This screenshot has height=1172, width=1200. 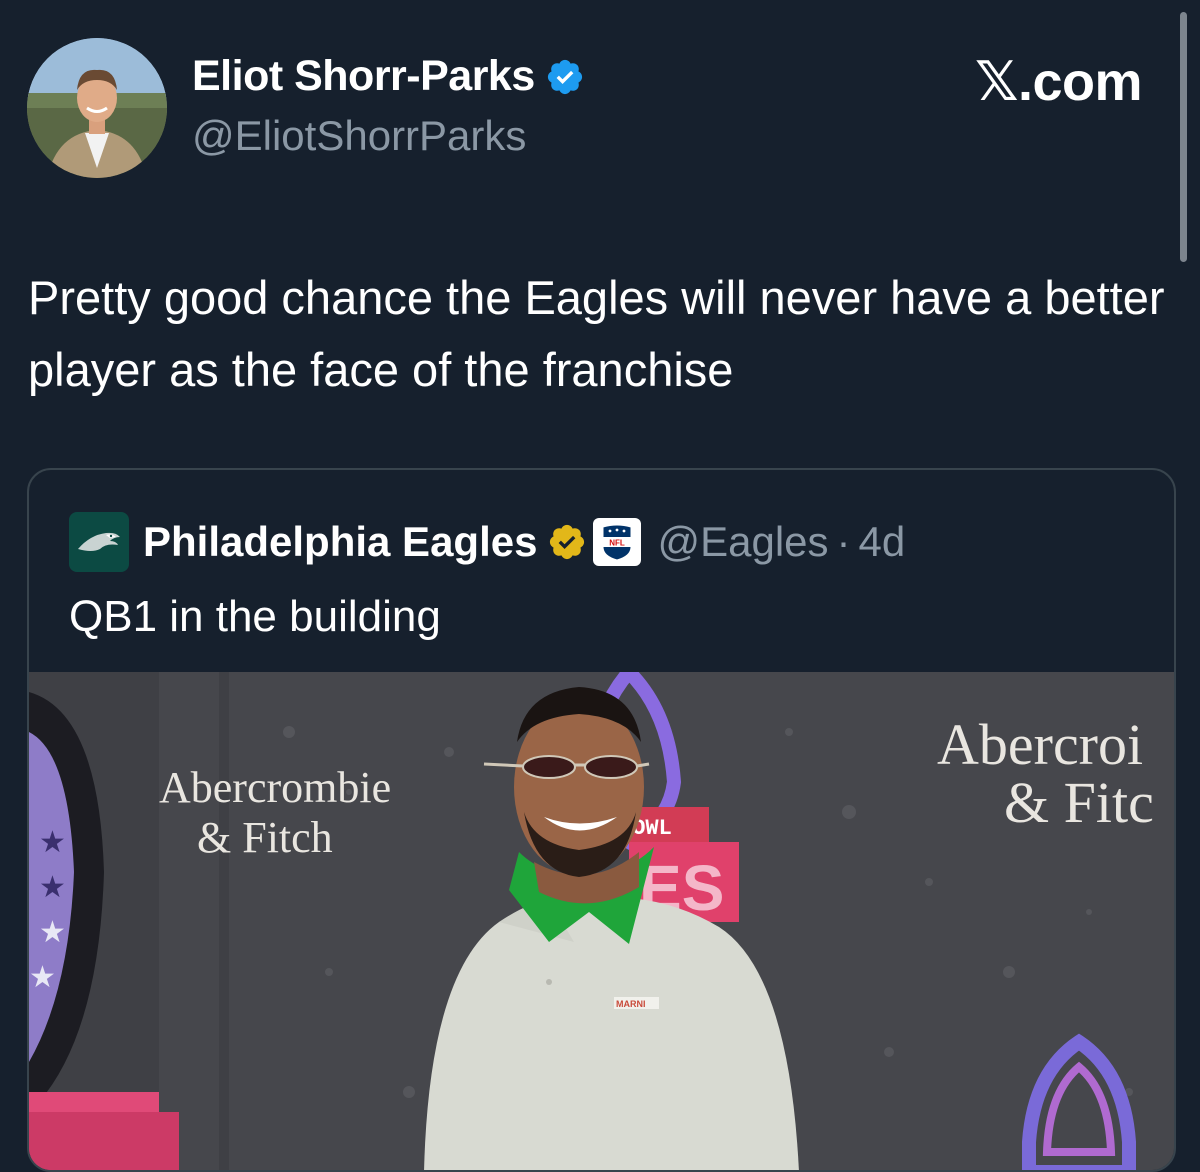 I want to click on banner-left-line1: Abercrombie, so click(x=275, y=787).